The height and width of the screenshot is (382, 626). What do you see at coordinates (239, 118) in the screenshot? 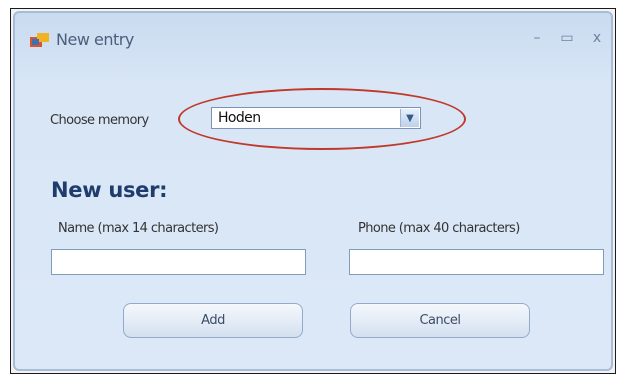
I see `memory-select-value: Hoden` at bounding box center [239, 118].